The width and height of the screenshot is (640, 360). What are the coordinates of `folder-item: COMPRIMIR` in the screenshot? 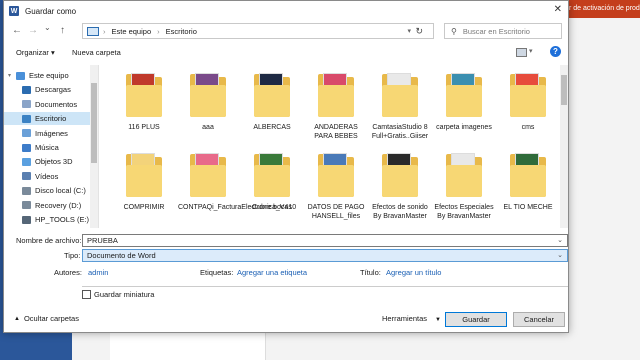 It's located at (144, 181).